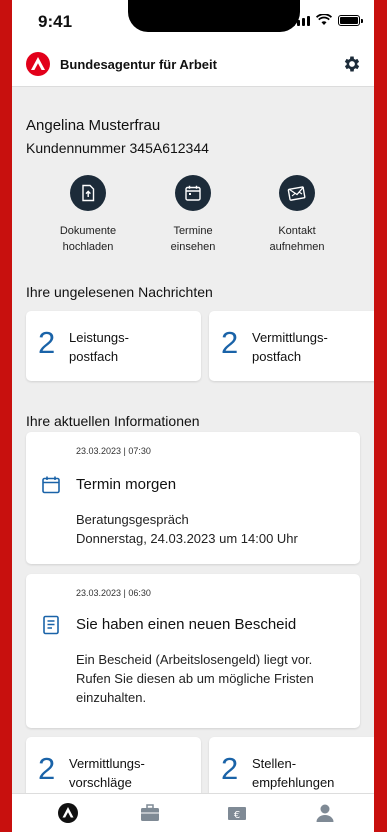 This screenshot has width=387, height=832. I want to click on unread-messages-heading: Ihre ungelesenen Nachrichten, so click(119, 292).